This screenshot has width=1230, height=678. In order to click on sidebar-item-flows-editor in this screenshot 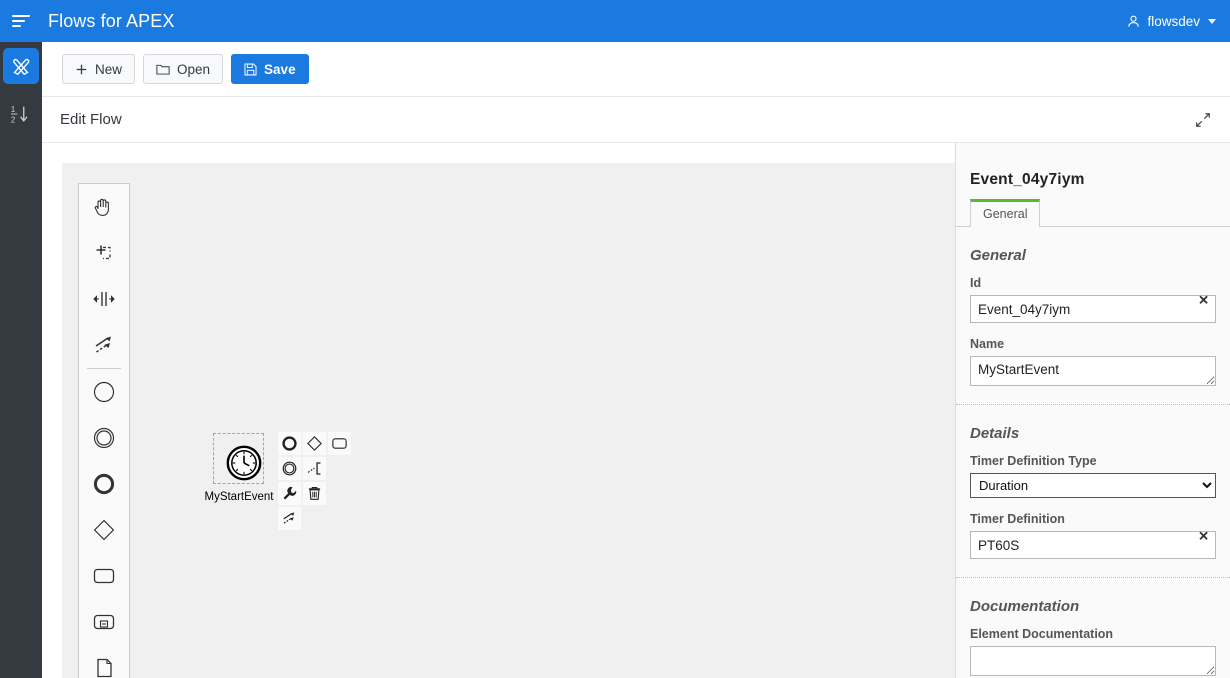, I will do `click(21, 66)`.